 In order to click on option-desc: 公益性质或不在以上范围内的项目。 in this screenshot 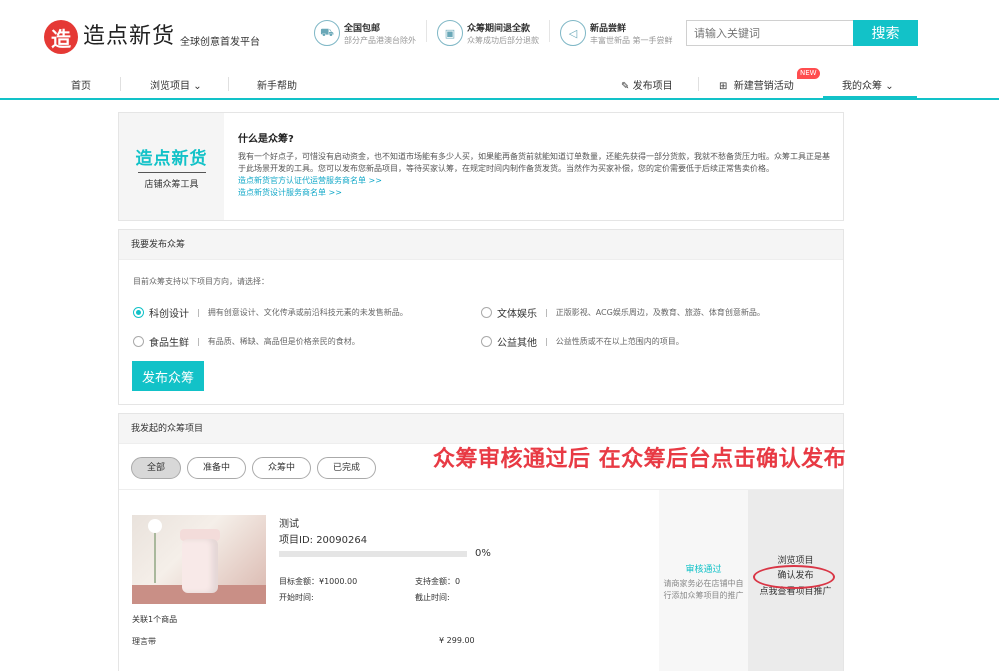, I will do `click(619, 341)`.